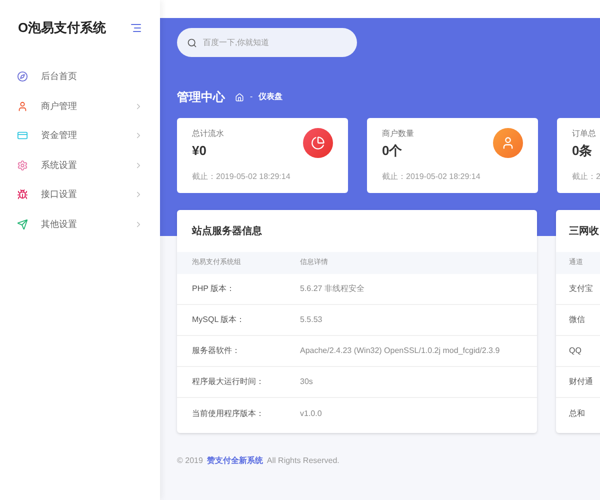 This screenshot has width=600, height=500. I want to click on sidebar-item: 商户管理, so click(80, 106).